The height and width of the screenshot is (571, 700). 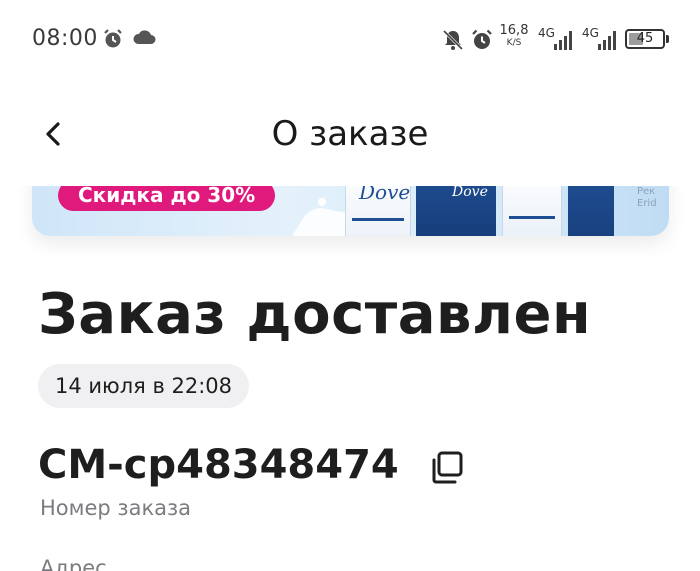 What do you see at coordinates (144, 386) in the screenshot?
I see `delivery-date-chip: 14 июля в 22:08` at bounding box center [144, 386].